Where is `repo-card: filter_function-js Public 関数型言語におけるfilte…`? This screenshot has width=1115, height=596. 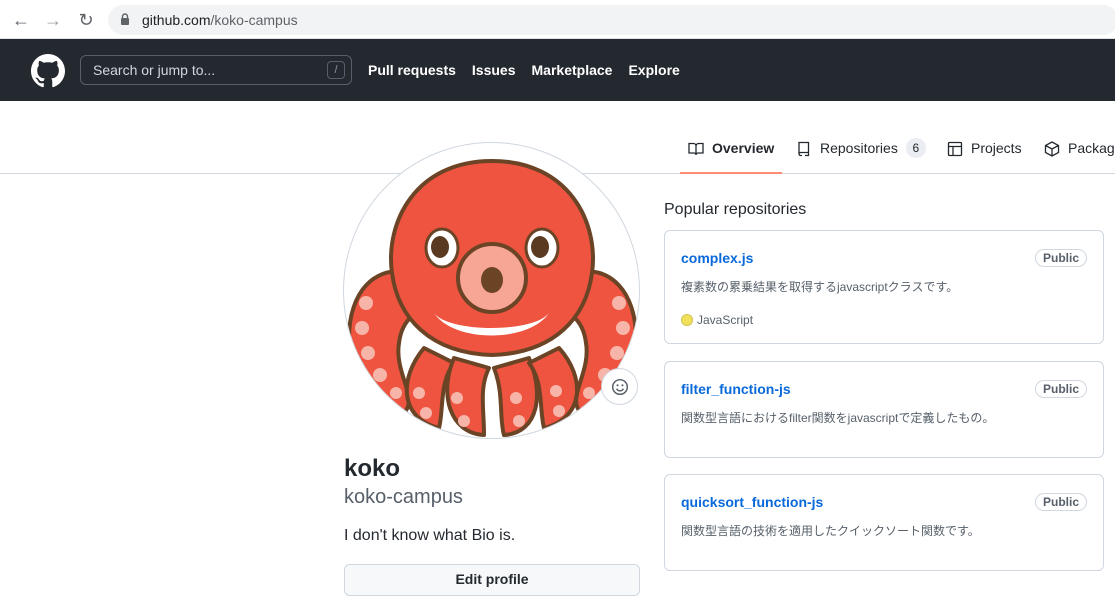
repo-card: filter_function-js Public 関数型言語におけるfilte… is located at coordinates (884, 409).